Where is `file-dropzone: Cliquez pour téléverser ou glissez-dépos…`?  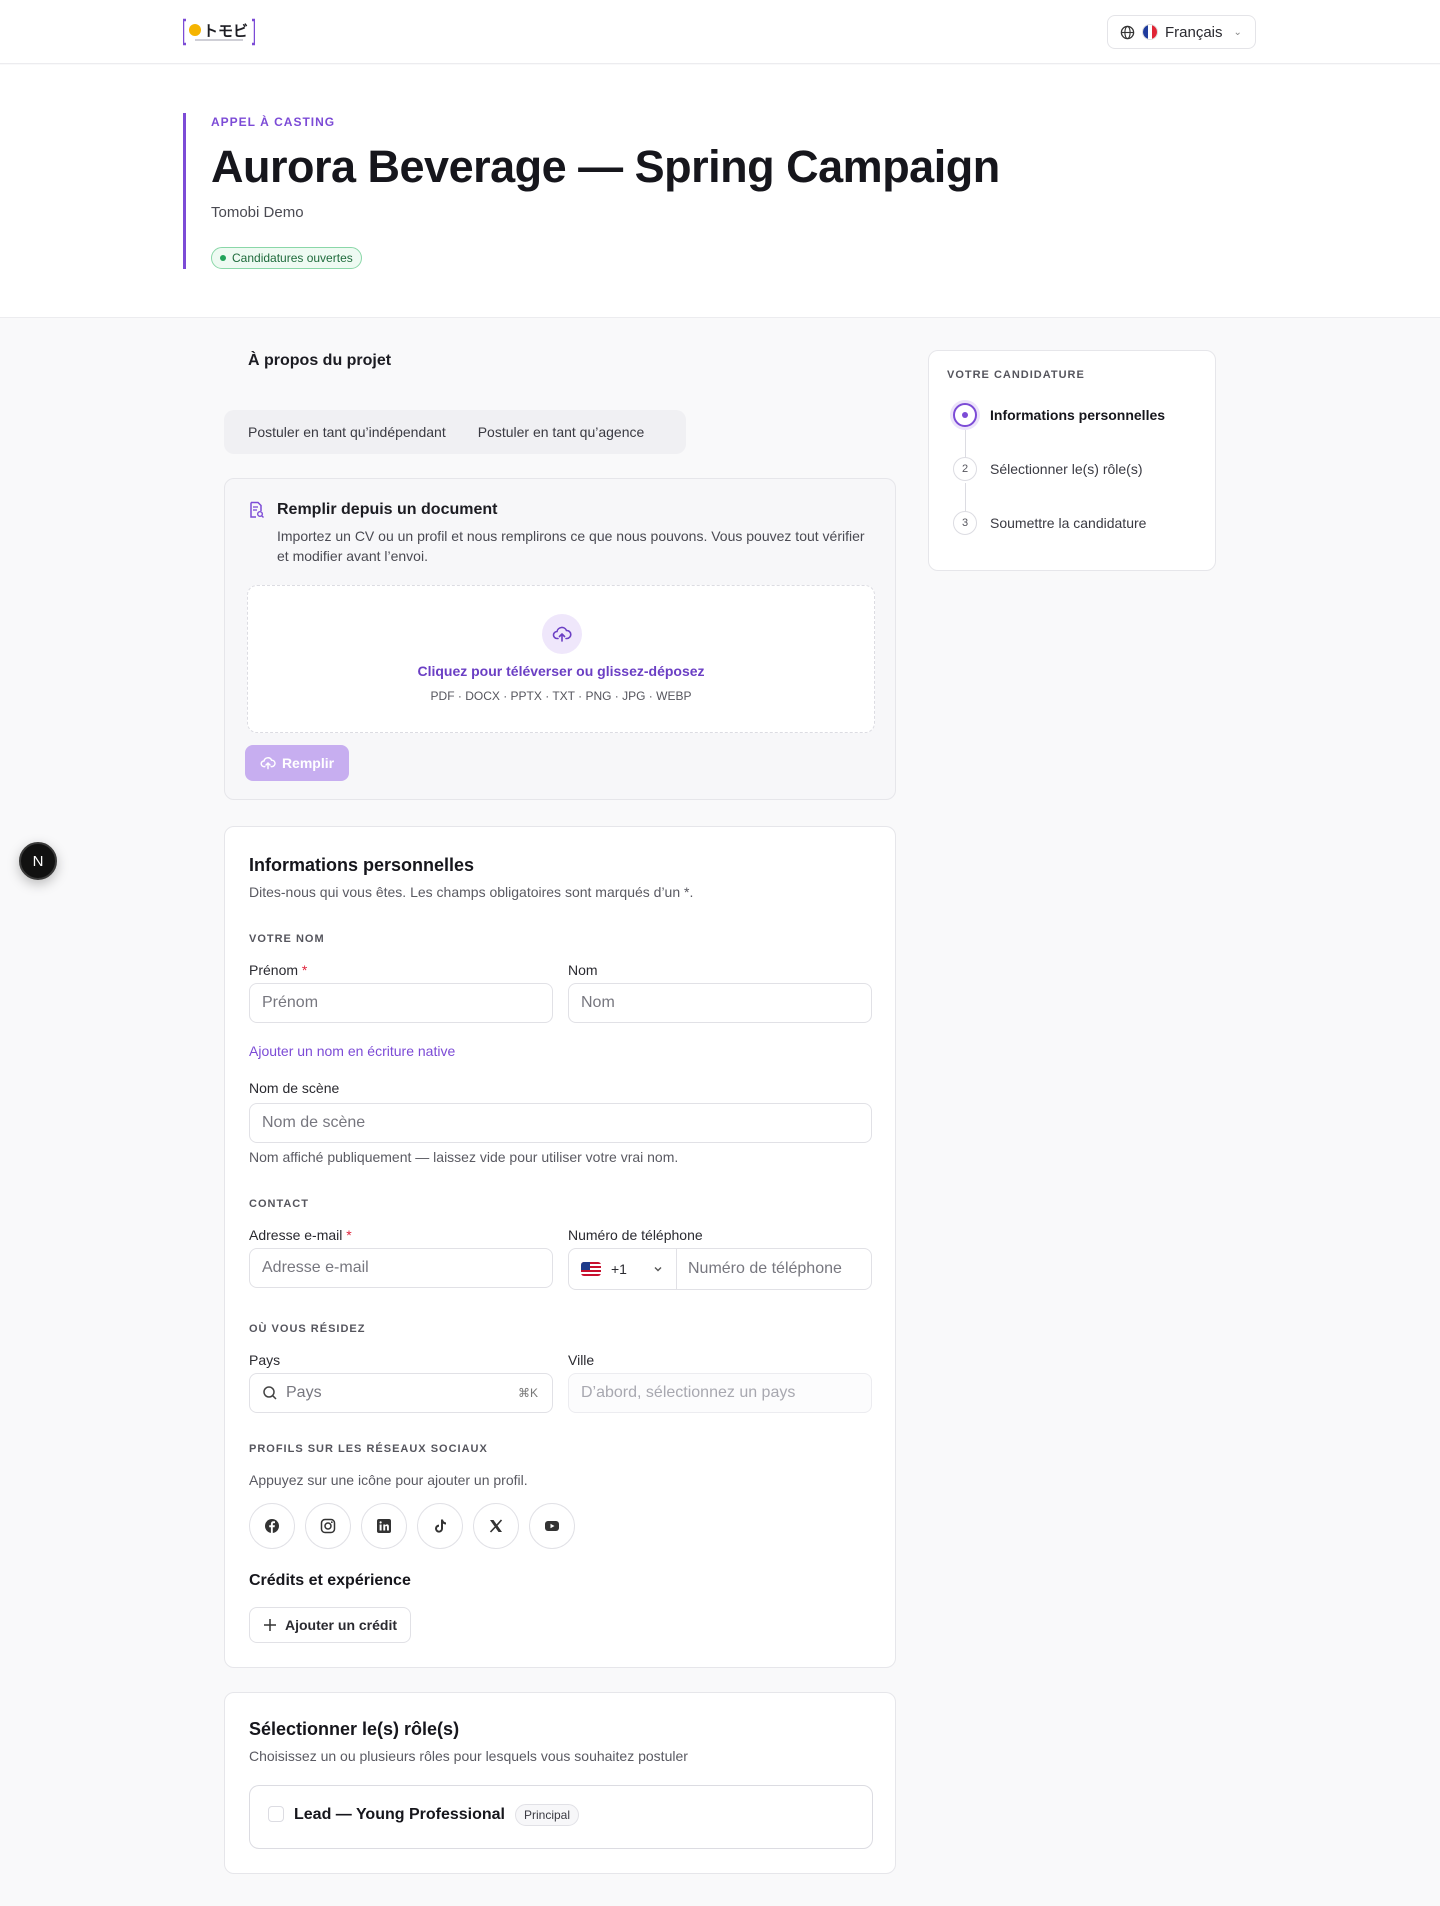 file-dropzone: Cliquez pour téléverser ou glissez-dépos… is located at coordinates (561, 659).